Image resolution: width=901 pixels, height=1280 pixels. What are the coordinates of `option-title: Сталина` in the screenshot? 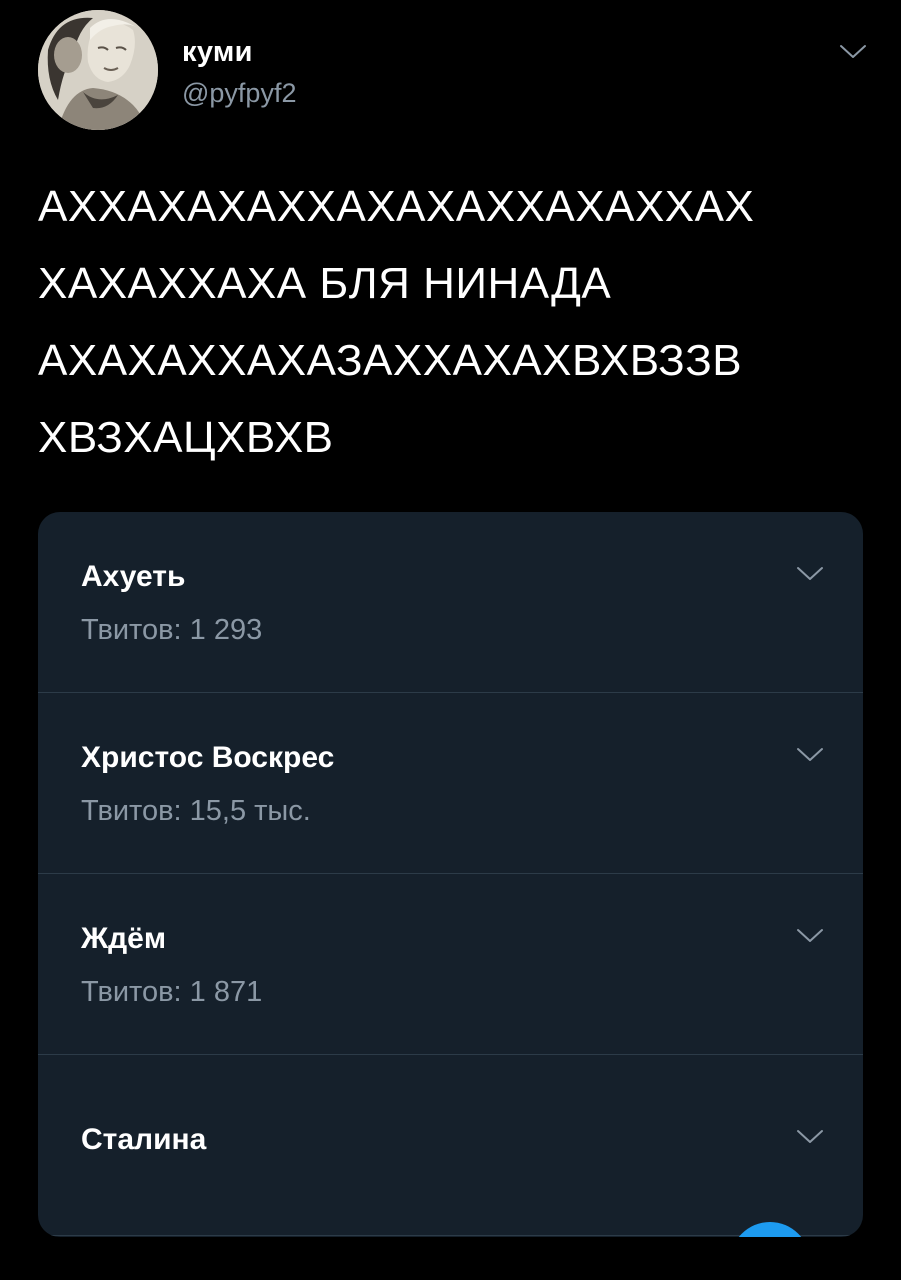 It's located at (144, 1139).